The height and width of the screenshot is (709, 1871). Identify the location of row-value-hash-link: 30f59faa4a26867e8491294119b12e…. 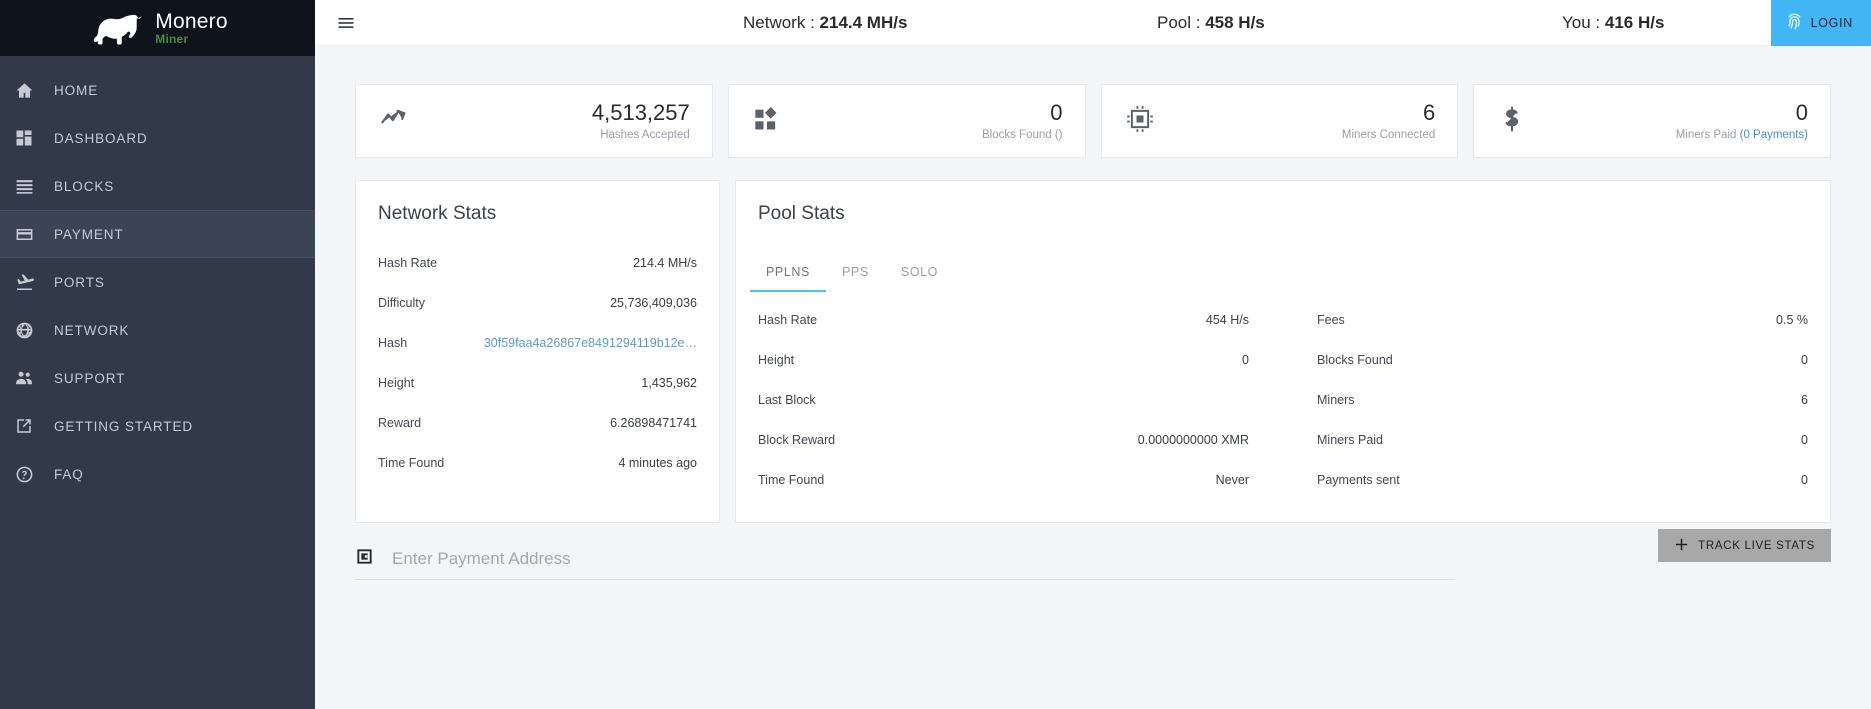
(590, 343).